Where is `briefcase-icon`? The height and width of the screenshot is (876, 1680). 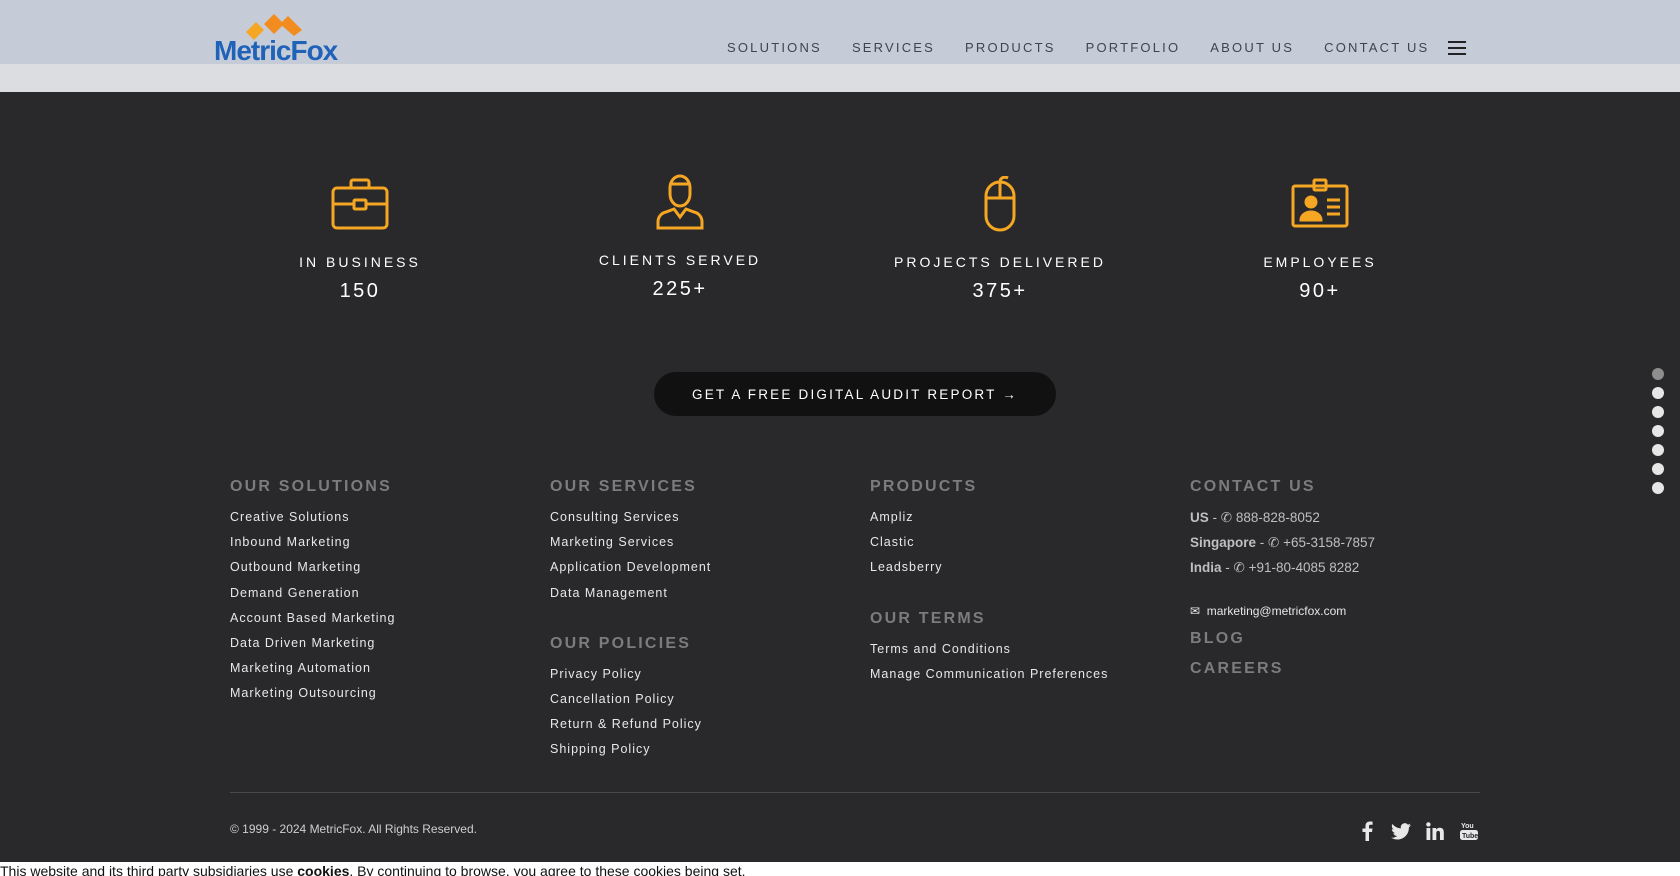 briefcase-icon is located at coordinates (360, 204).